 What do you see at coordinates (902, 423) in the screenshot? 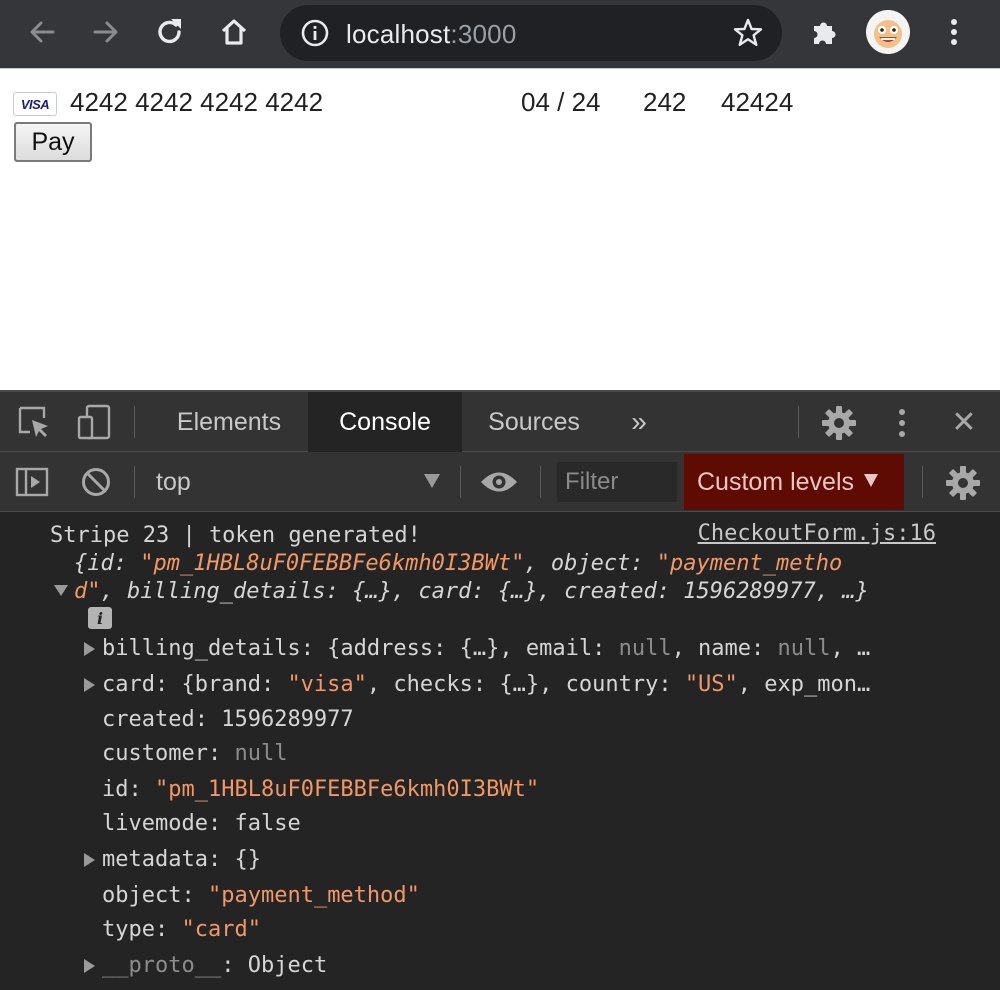
I see `devtools-menu-icon` at bounding box center [902, 423].